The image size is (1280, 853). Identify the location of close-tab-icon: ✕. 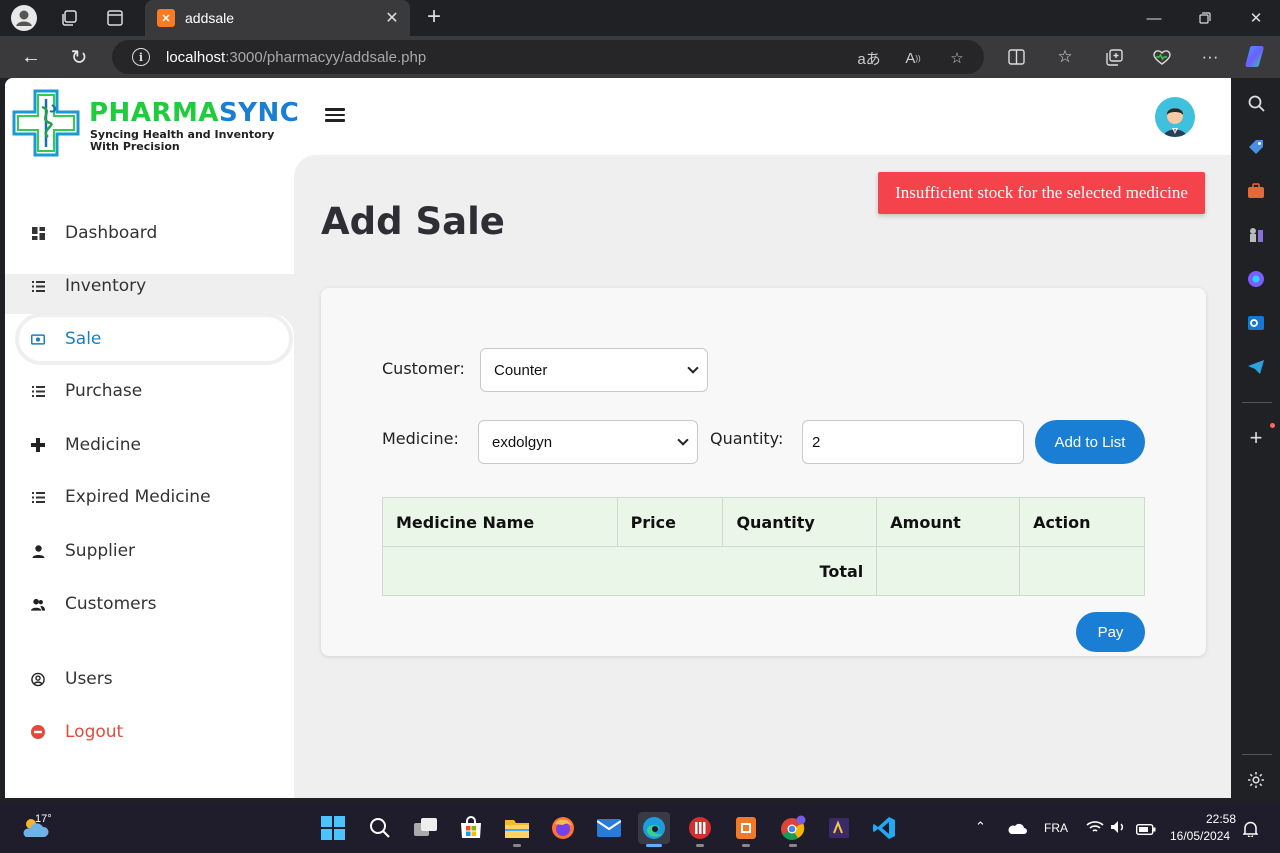
(392, 18).